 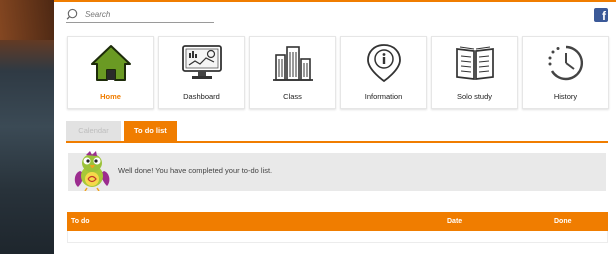 I want to click on tile-history: History, so click(x=565, y=72).